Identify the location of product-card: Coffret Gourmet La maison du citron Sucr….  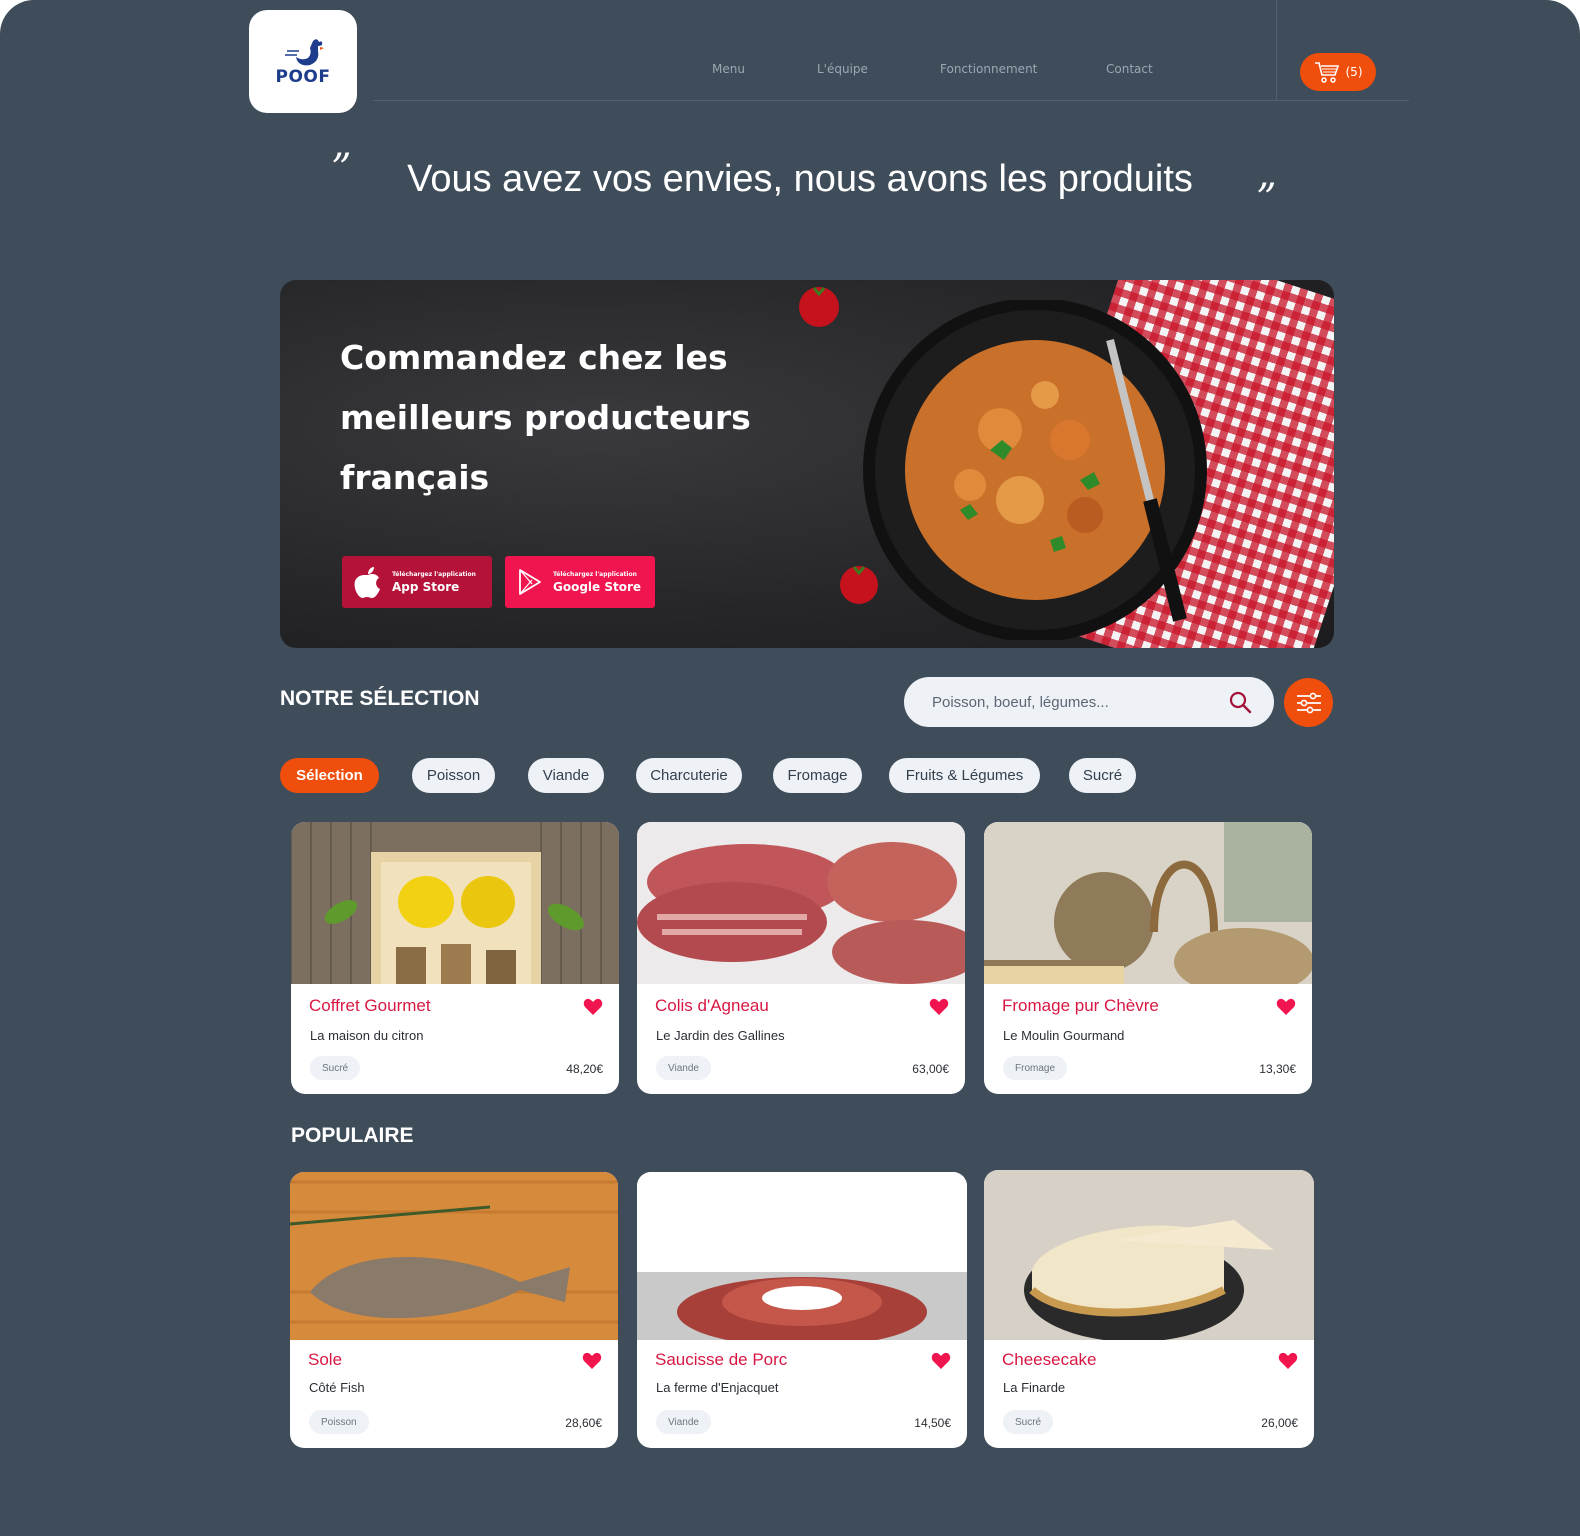
(455, 958).